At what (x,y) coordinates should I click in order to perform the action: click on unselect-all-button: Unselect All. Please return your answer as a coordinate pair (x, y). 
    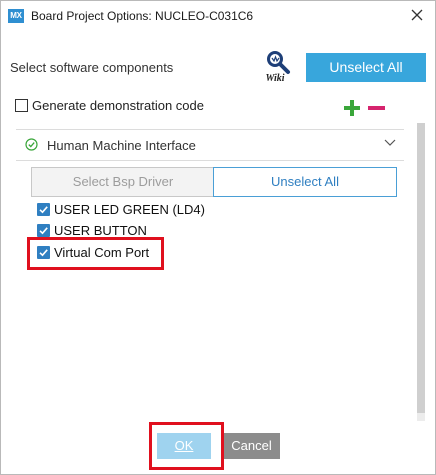
    Looking at the image, I should click on (366, 67).